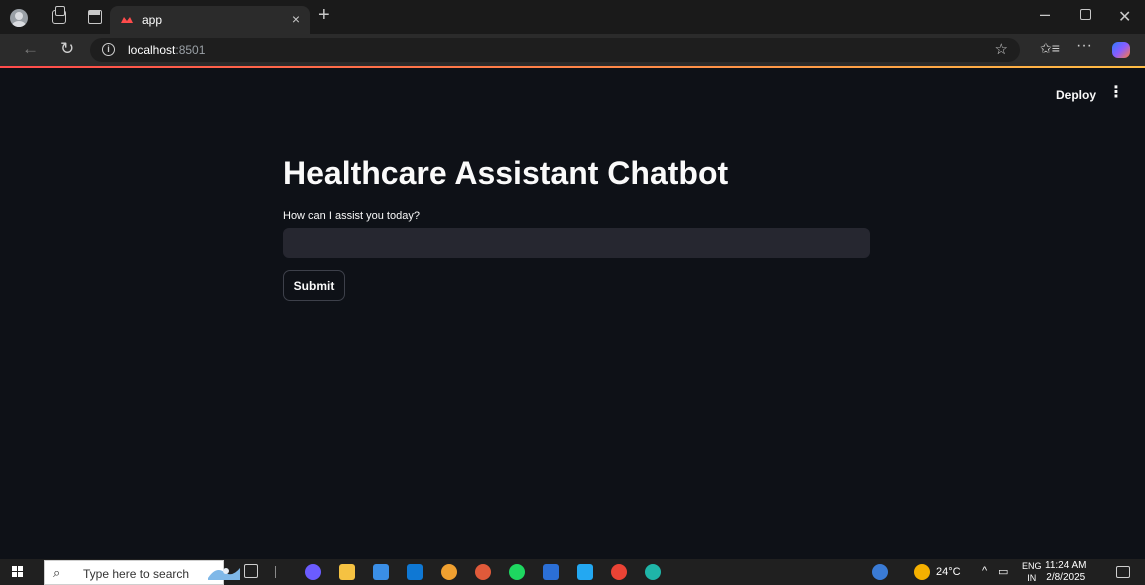 The height and width of the screenshot is (585, 1145). What do you see at coordinates (19, 18) in the screenshot?
I see `profile-avatar-icon` at bounding box center [19, 18].